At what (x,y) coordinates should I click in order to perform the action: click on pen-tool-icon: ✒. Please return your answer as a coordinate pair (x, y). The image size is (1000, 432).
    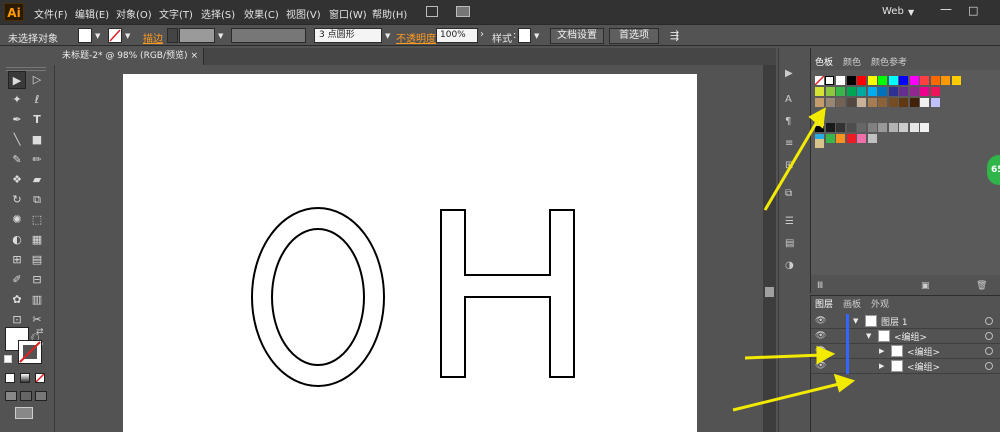
    Looking at the image, I should click on (17, 120).